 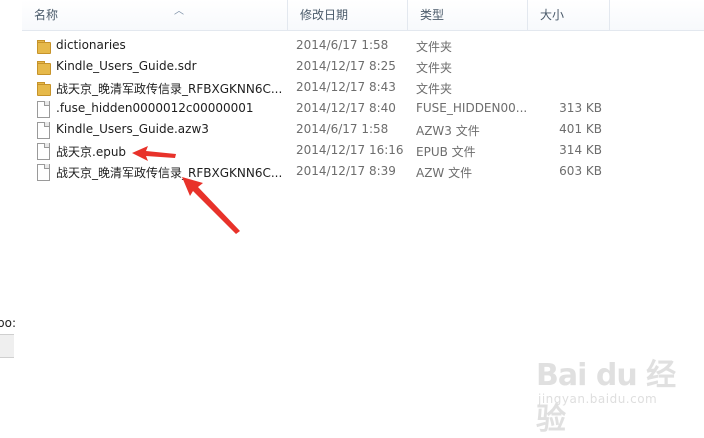 I want to click on folder-row: Kindle_Users_Guide.sdr 2014/12/17 8:25 文件夹, so click(x=322, y=66).